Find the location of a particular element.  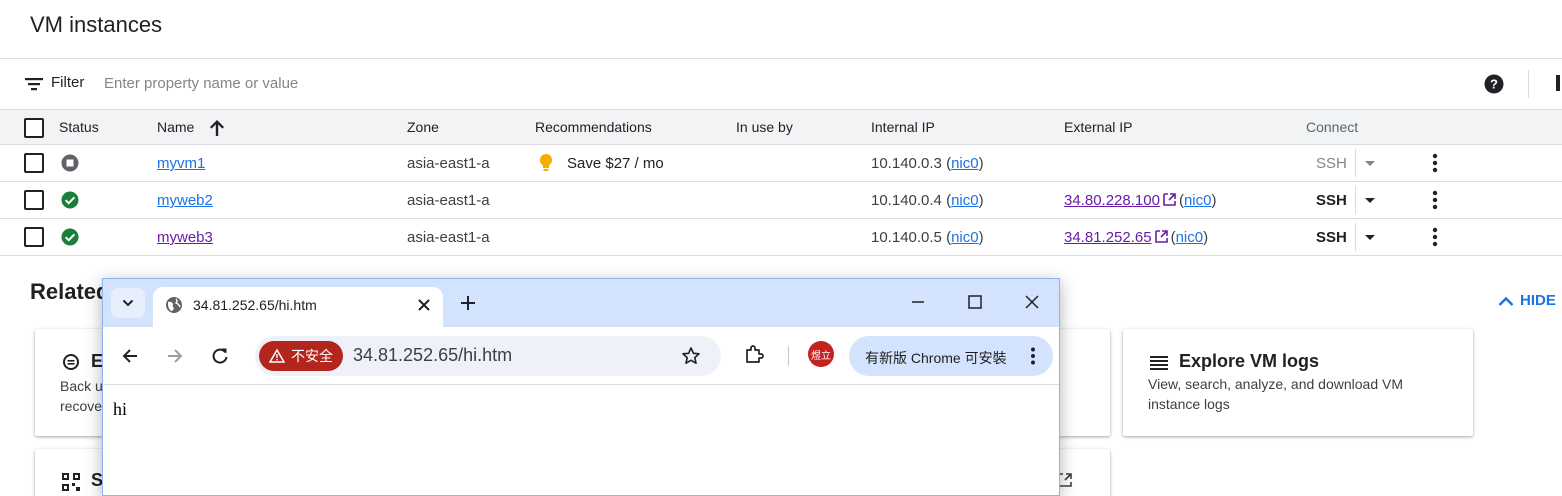

minimize-icon is located at coordinates (918, 302).